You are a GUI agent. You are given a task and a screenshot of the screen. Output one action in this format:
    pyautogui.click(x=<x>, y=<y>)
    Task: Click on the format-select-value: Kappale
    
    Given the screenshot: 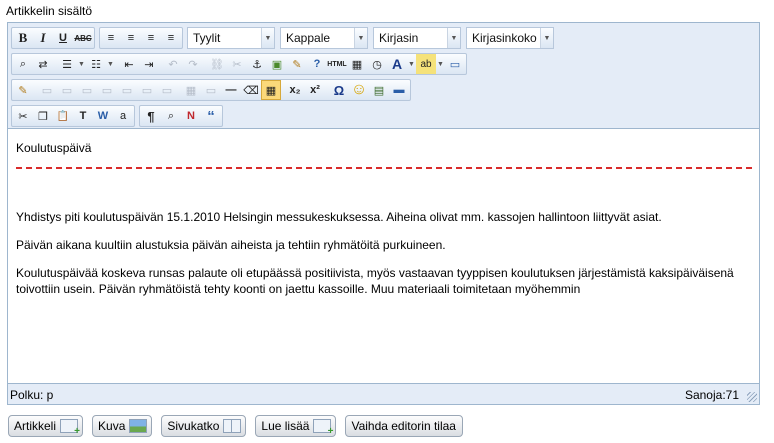 What is the action you would take?
    pyautogui.click(x=308, y=38)
    